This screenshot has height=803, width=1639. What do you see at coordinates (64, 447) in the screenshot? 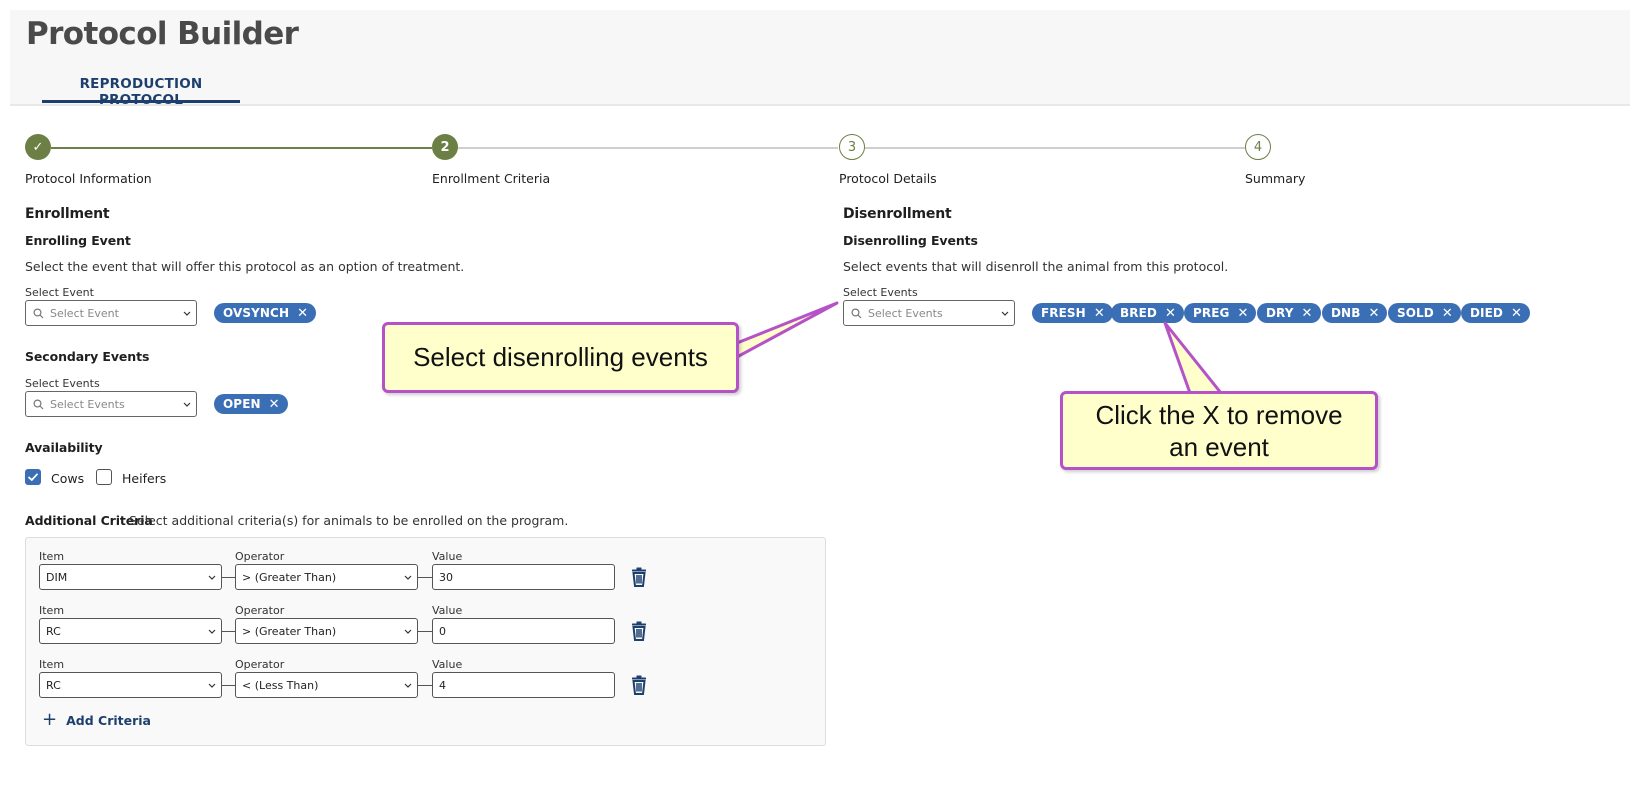
I see `availability-label: Availability` at bounding box center [64, 447].